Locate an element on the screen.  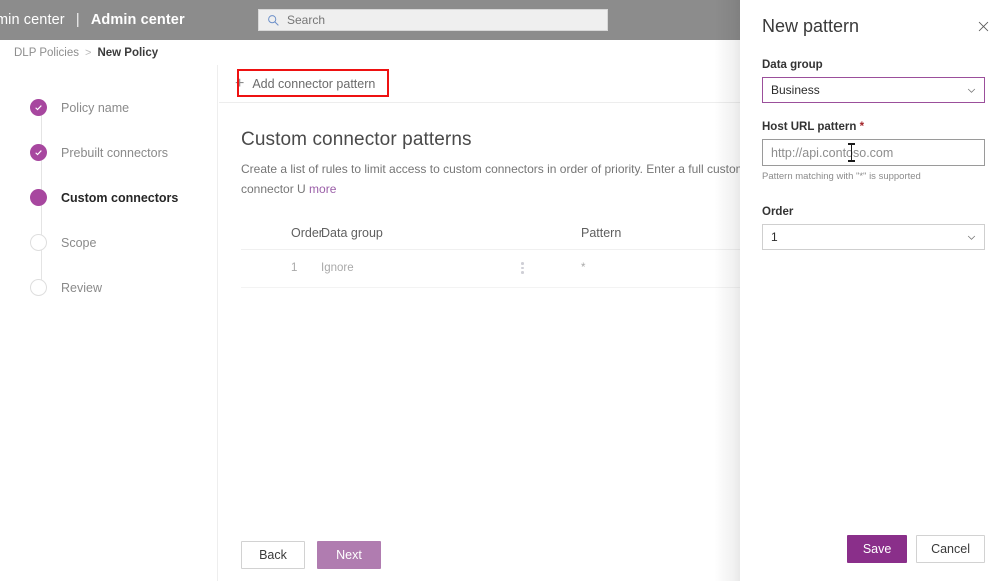
add-connector-pattern-label: Add connector pattern is located at coordinates (314, 83).